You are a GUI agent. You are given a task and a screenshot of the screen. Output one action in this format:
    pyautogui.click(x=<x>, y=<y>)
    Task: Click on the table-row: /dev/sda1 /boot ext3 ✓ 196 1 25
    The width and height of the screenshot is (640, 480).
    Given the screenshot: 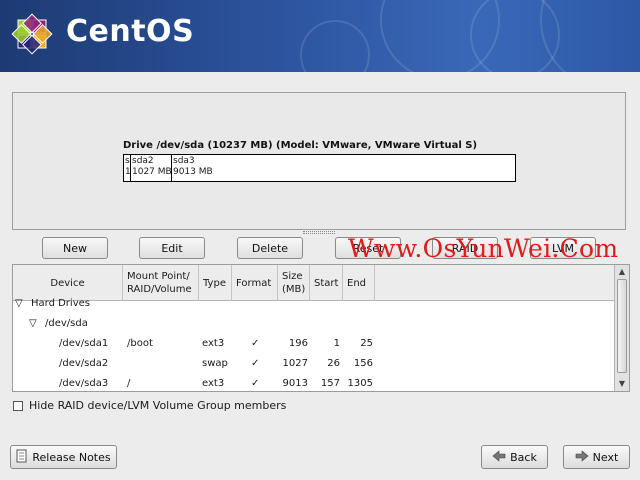 What is the action you would take?
    pyautogui.click(x=314, y=345)
    